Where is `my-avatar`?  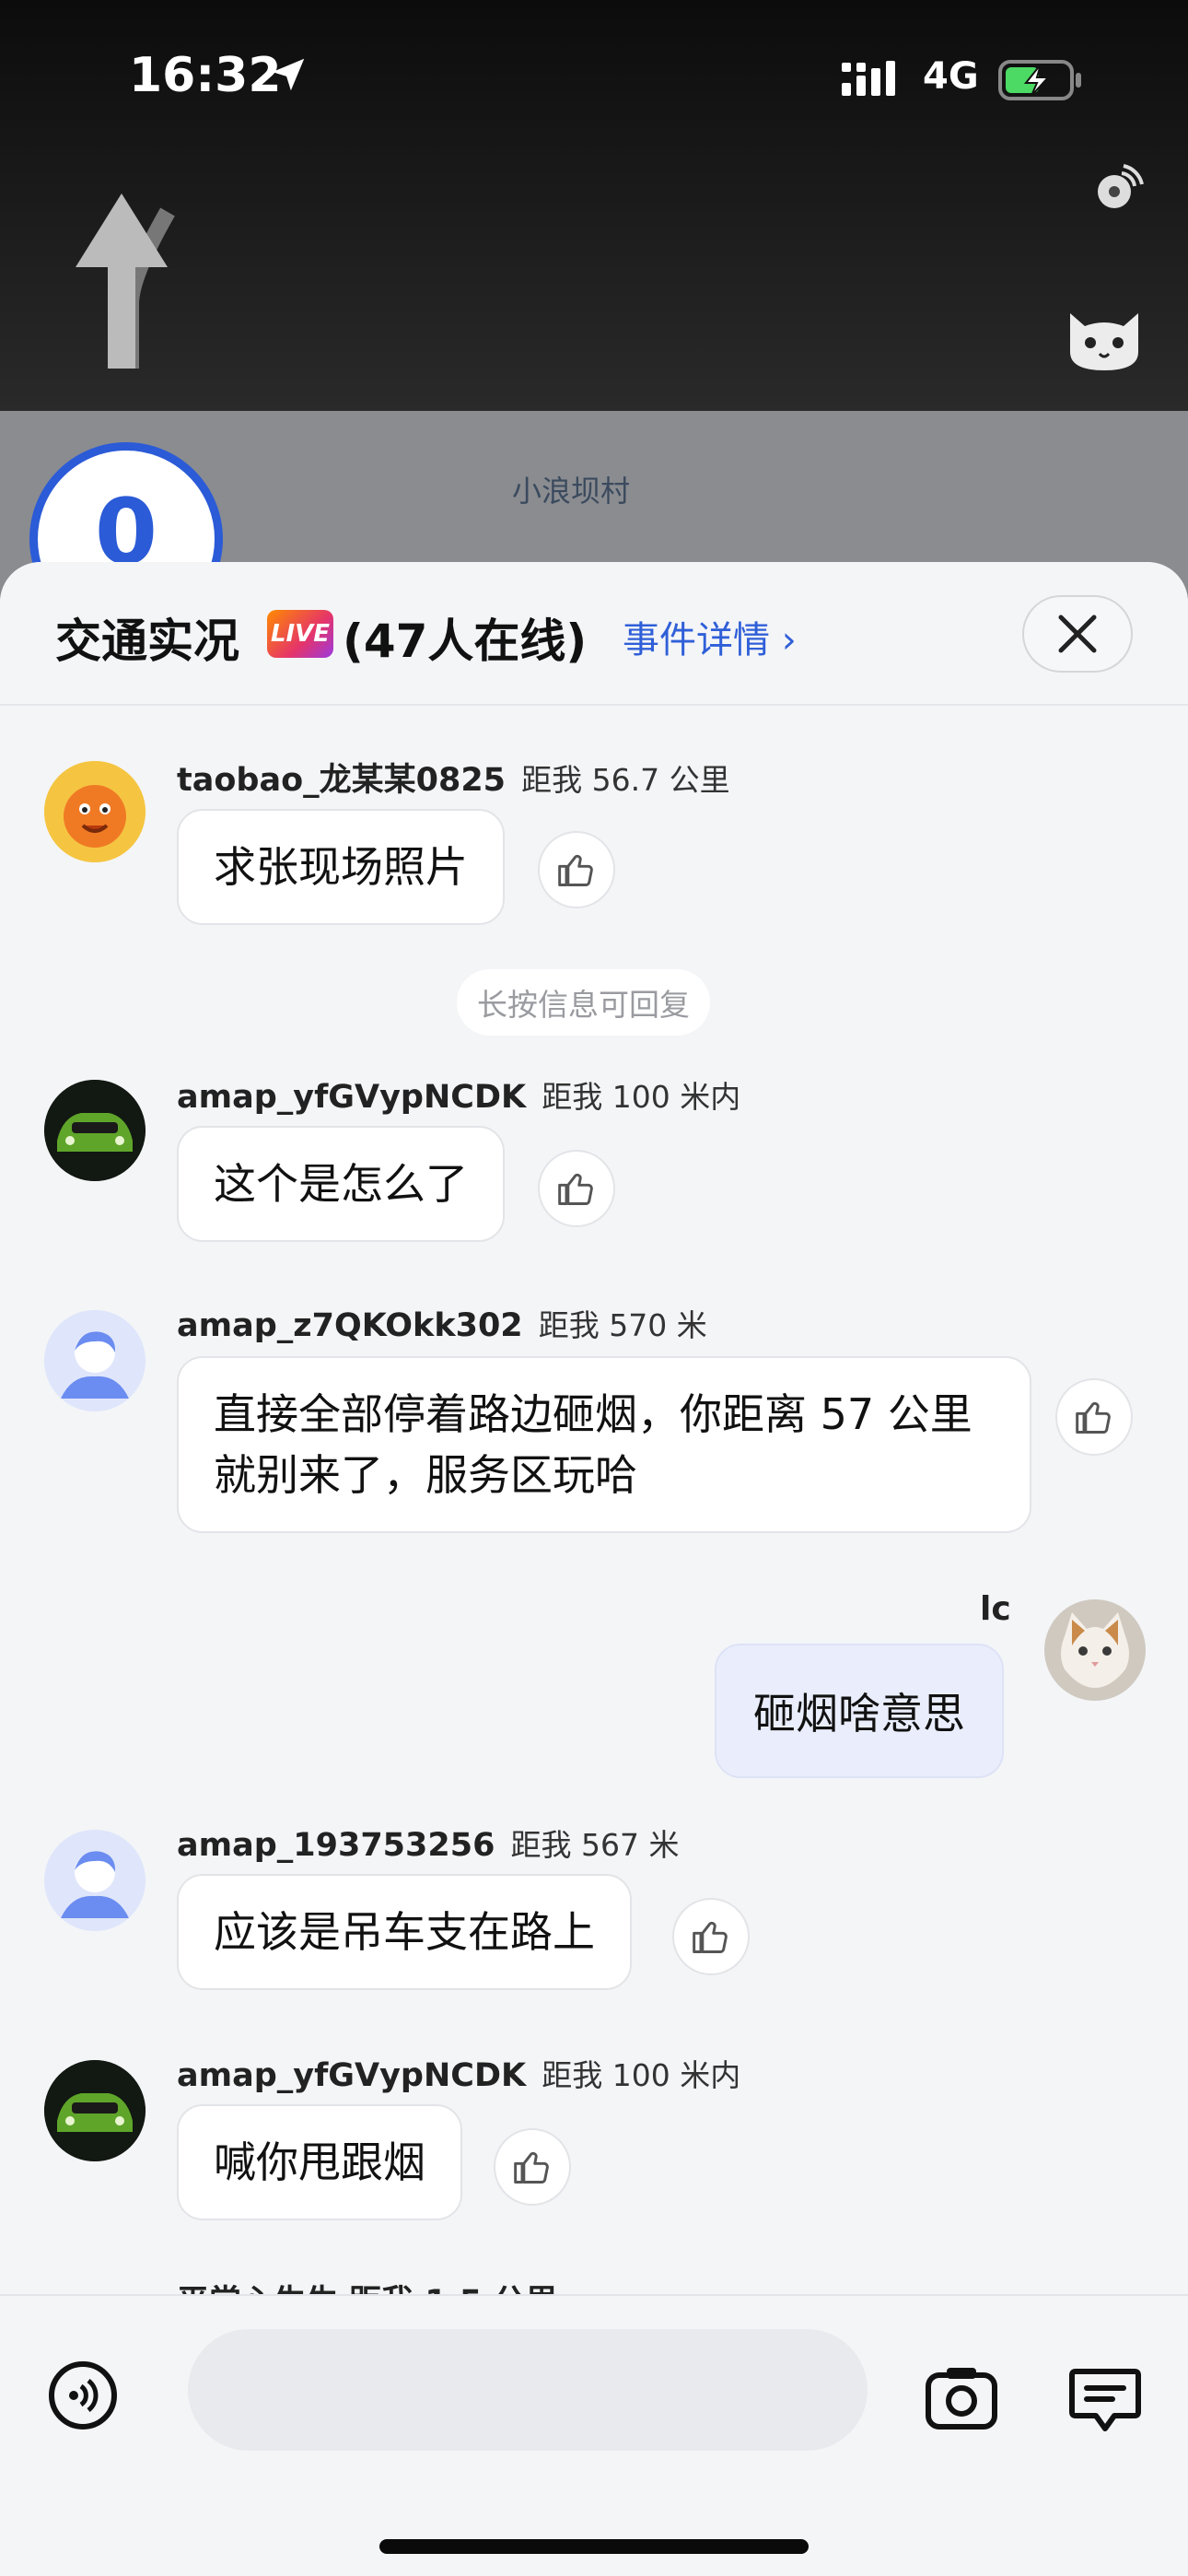
my-avatar is located at coordinates (1095, 1650).